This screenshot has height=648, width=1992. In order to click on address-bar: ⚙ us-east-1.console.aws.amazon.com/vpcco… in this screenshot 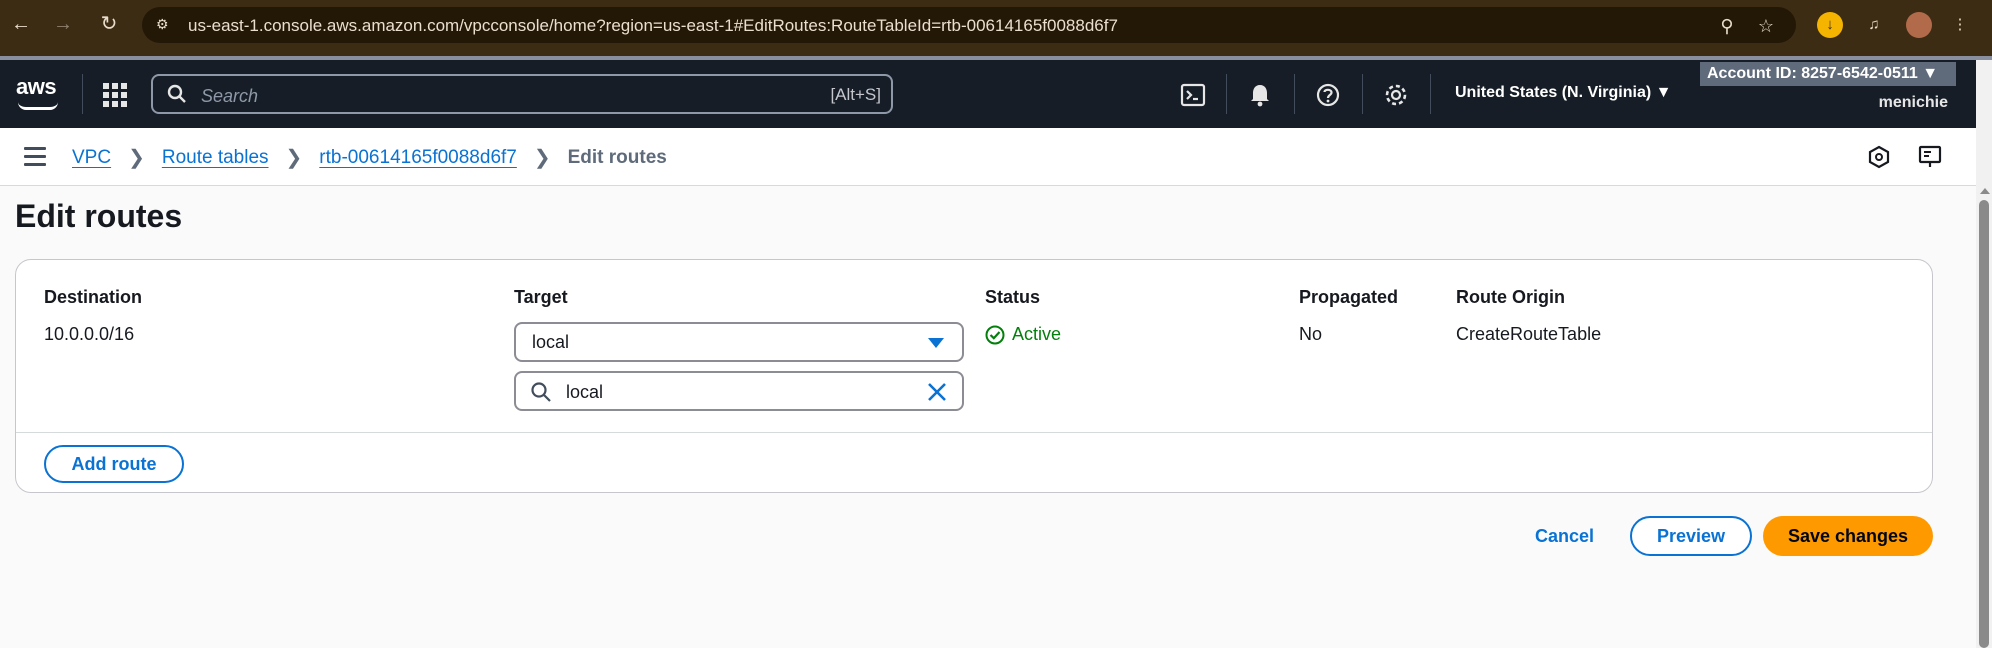, I will do `click(969, 25)`.